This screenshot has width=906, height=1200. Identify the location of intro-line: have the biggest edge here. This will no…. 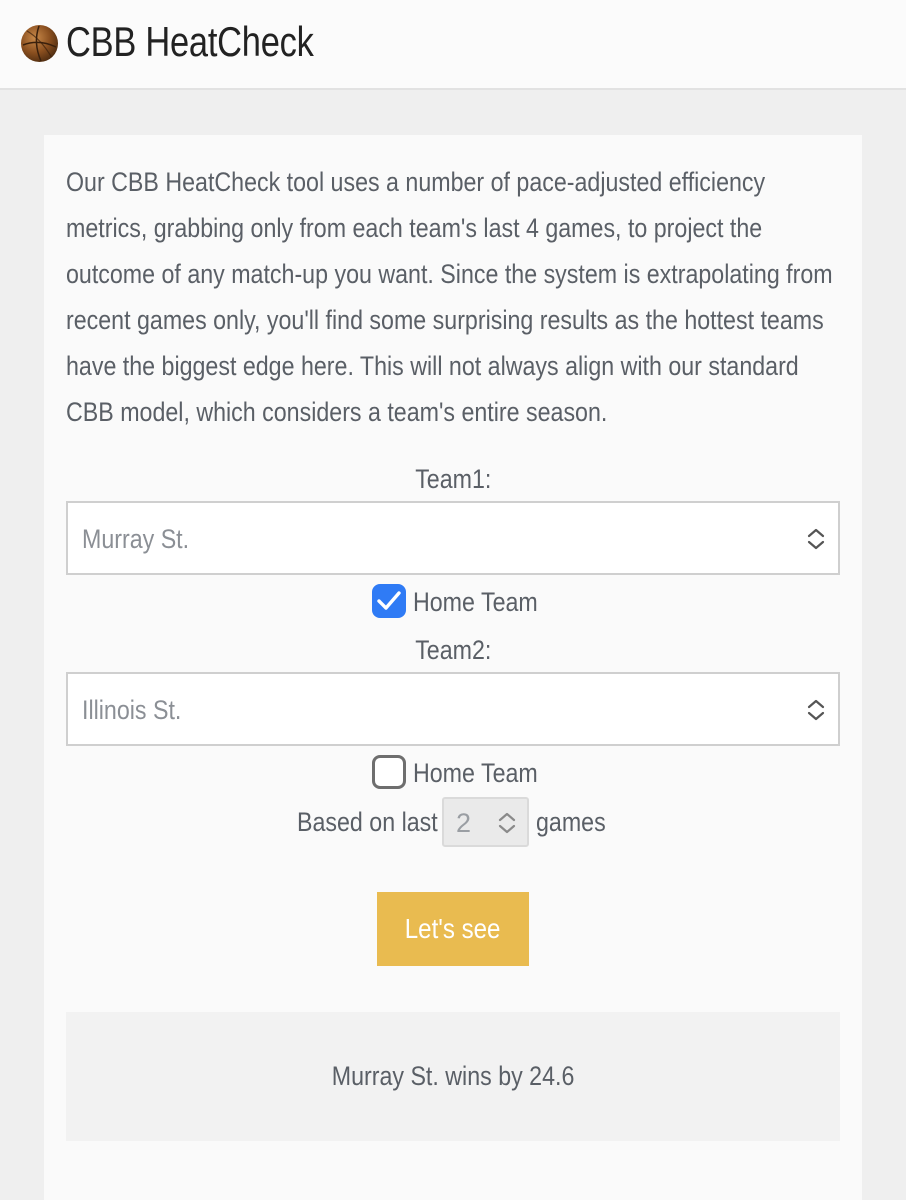
(432, 366).